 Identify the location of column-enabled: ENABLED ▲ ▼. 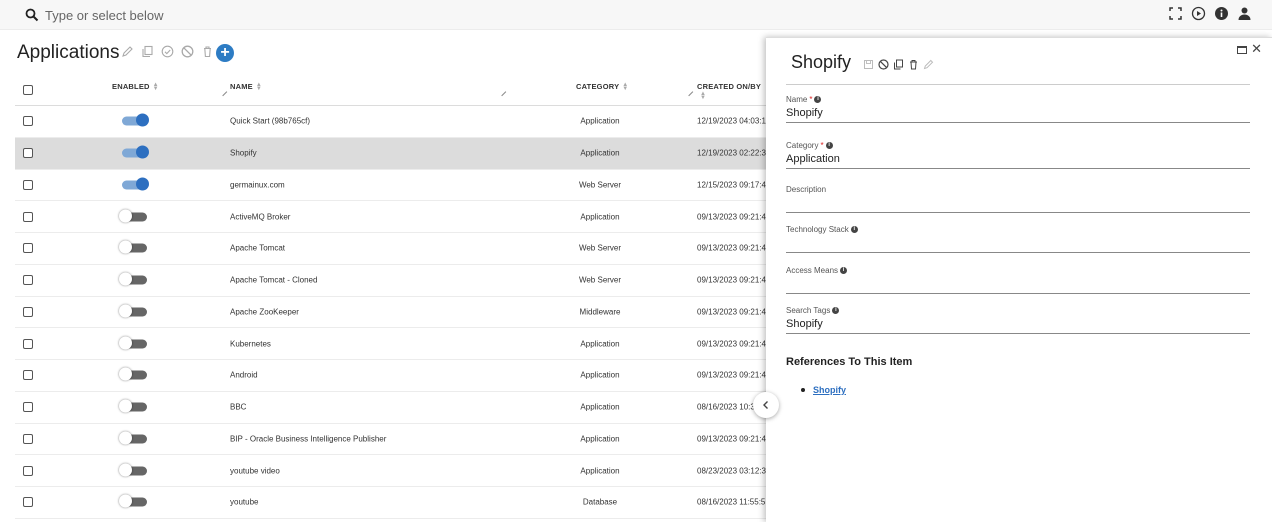
(135, 87).